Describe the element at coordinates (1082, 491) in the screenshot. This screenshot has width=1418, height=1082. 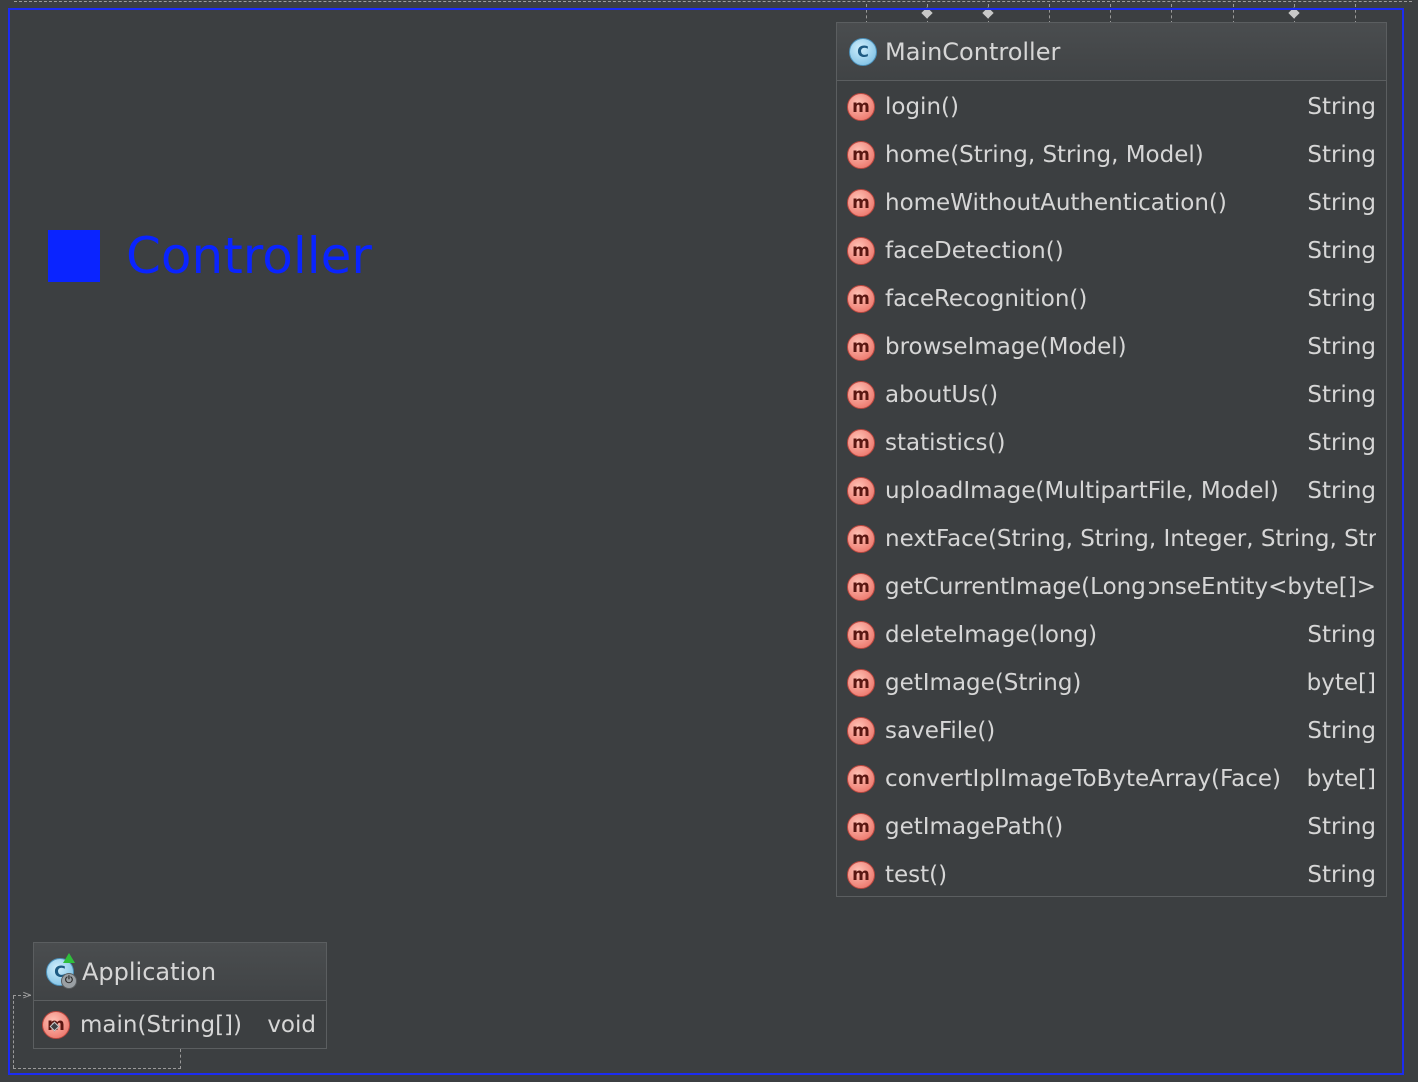
I see `method-name: uploadImage(MultipartFile, Model)` at that location.